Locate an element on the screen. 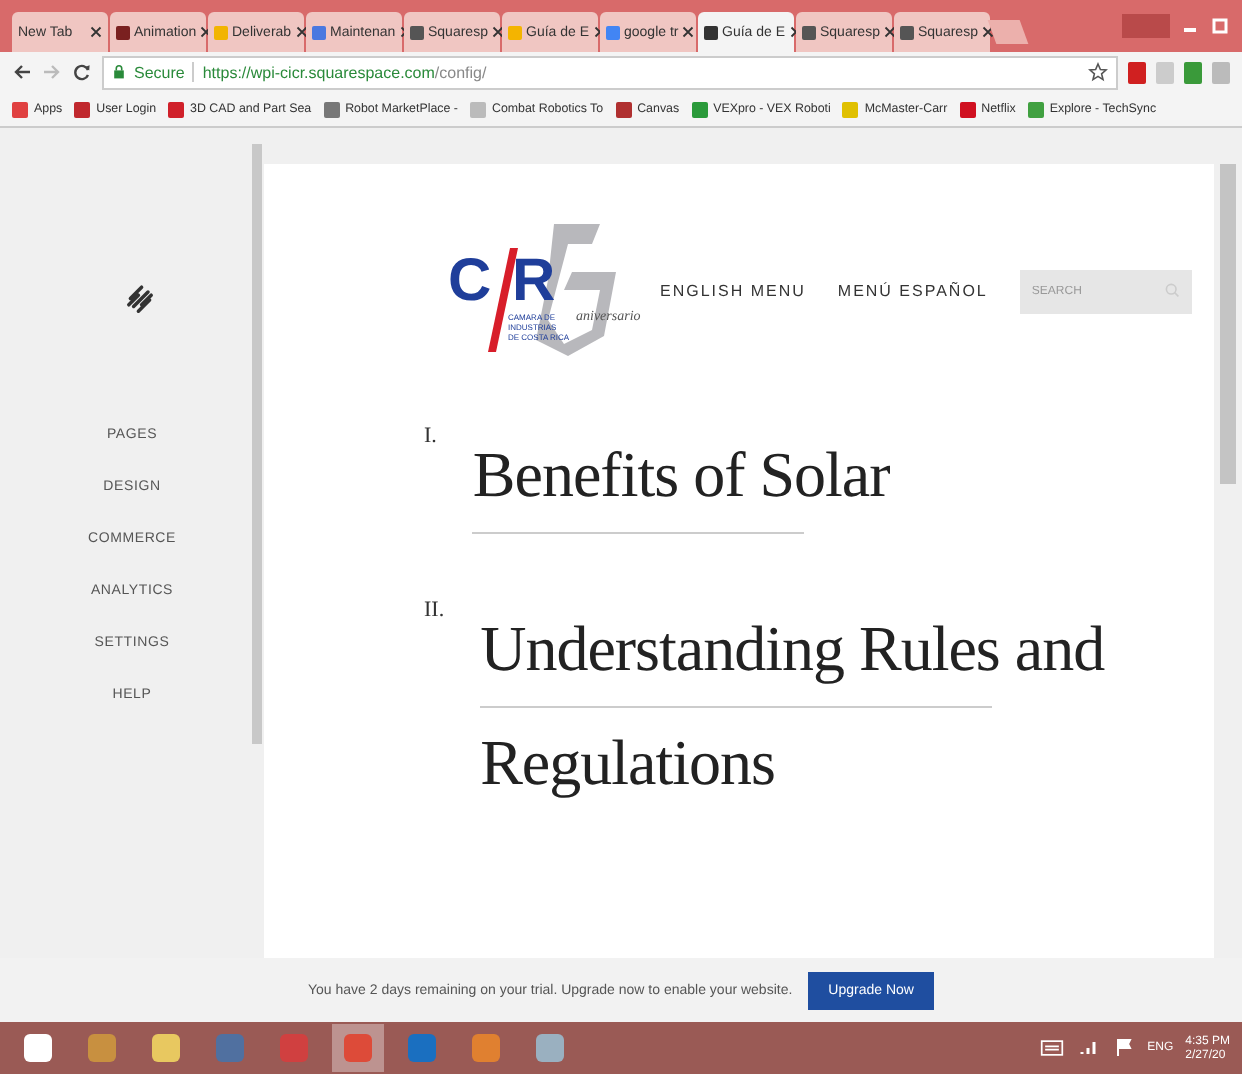 The image size is (1242, 1074). address-field: Secure https://wpi-cicr.squarespace.com/config/ is located at coordinates (610, 72).